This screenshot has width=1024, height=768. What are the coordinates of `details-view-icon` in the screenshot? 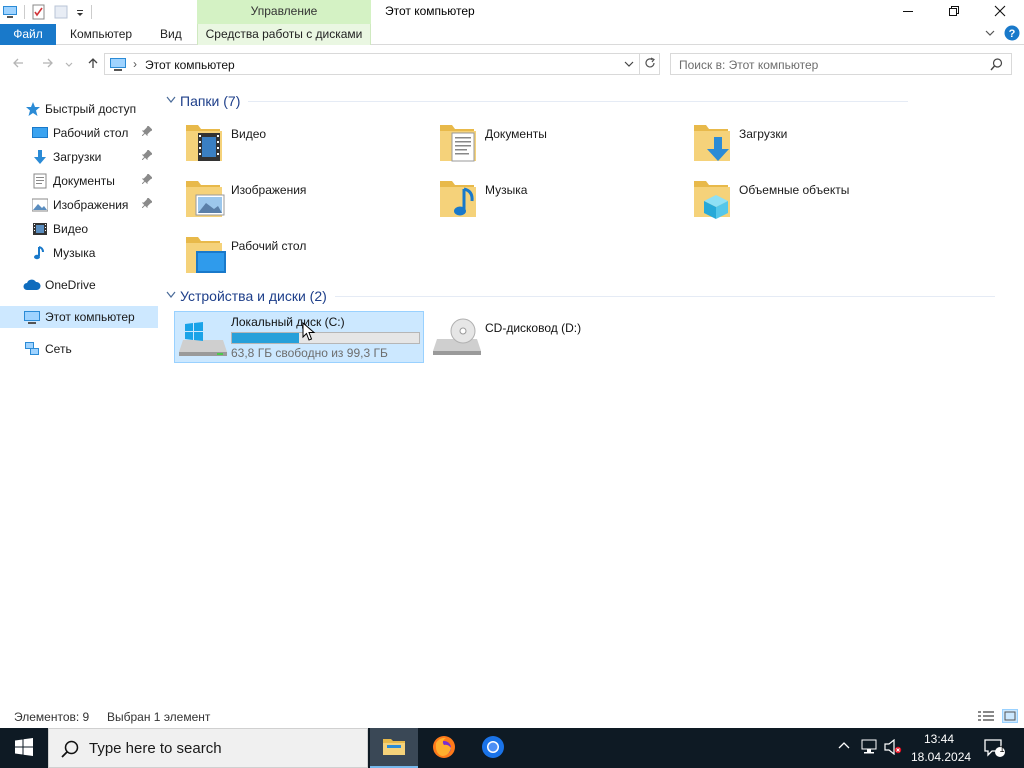 It's located at (986, 717).